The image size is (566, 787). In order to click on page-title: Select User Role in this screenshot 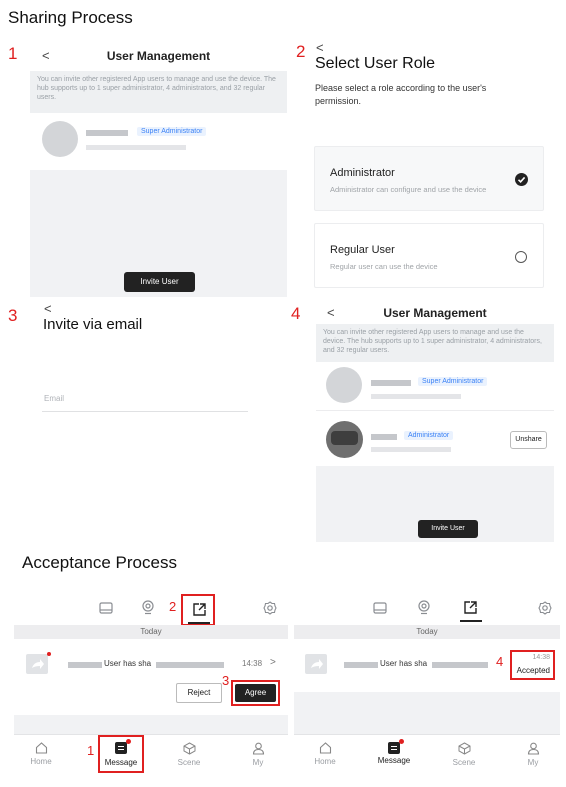, I will do `click(375, 63)`.